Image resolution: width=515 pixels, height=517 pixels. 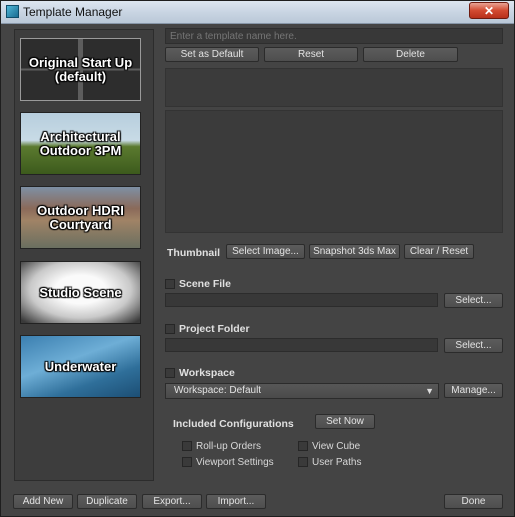 What do you see at coordinates (354, 251) in the screenshot?
I see `snapshot-button: Snapshot 3ds Max` at bounding box center [354, 251].